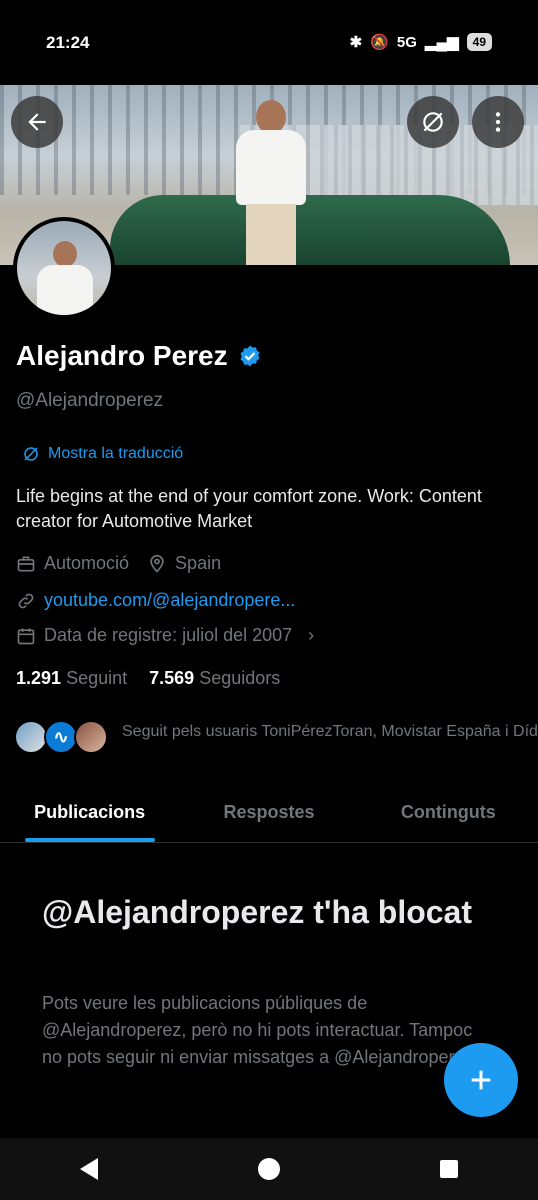  I want to click on signal-icon: ▂▄▆, so click(441, 42).